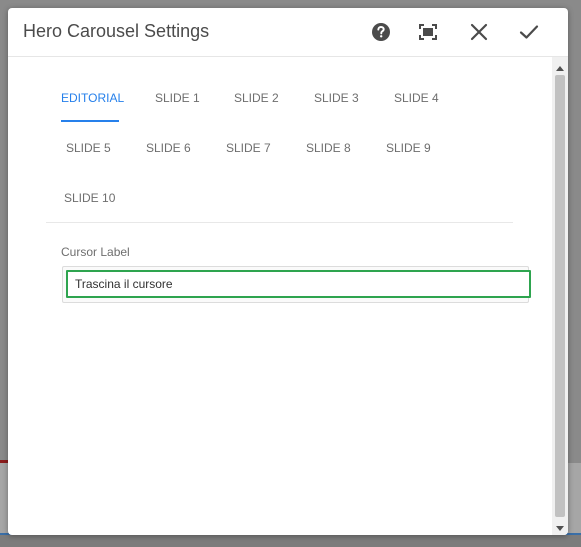  I want to click on tab-slide-8: SLIDE 8, so click(328, 148).